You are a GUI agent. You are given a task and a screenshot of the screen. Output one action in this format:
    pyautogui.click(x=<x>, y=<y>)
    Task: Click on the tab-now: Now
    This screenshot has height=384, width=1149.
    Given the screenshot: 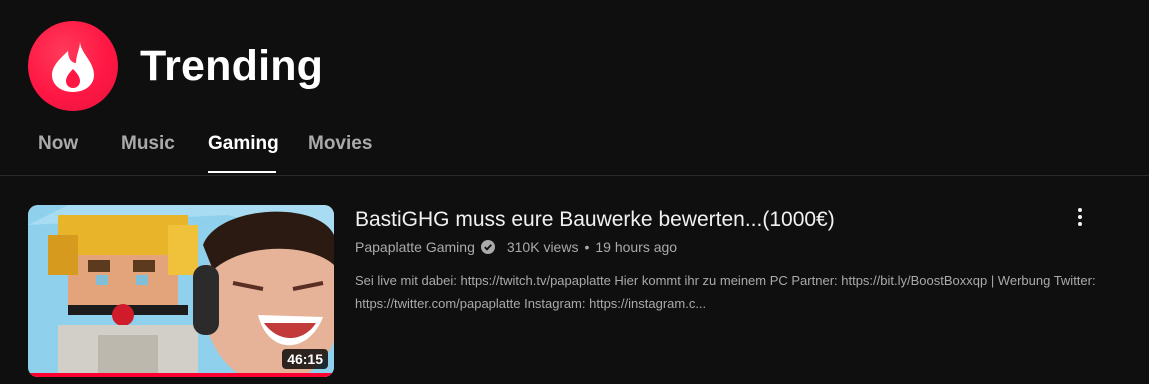 What is the action you would take?
    pyautogui.click(x=69, y=148)
    